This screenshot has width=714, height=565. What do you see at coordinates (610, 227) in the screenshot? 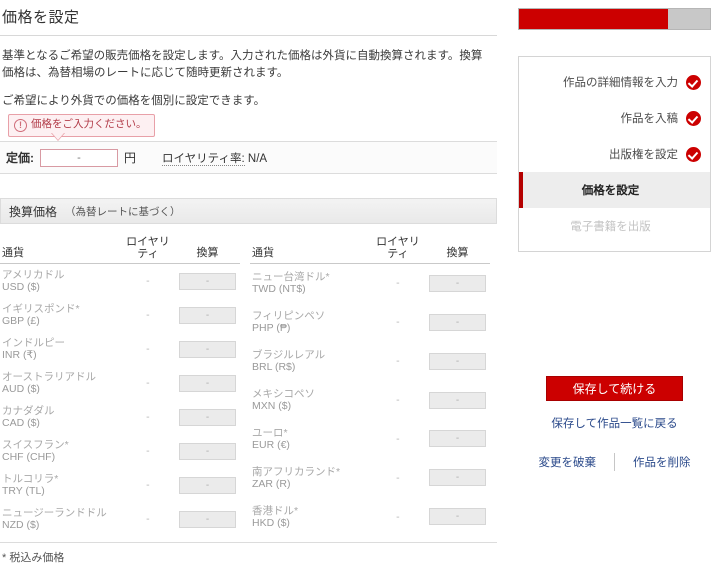
I see `step-label: 電子書籍を出版` at bounding box center [610, 227].